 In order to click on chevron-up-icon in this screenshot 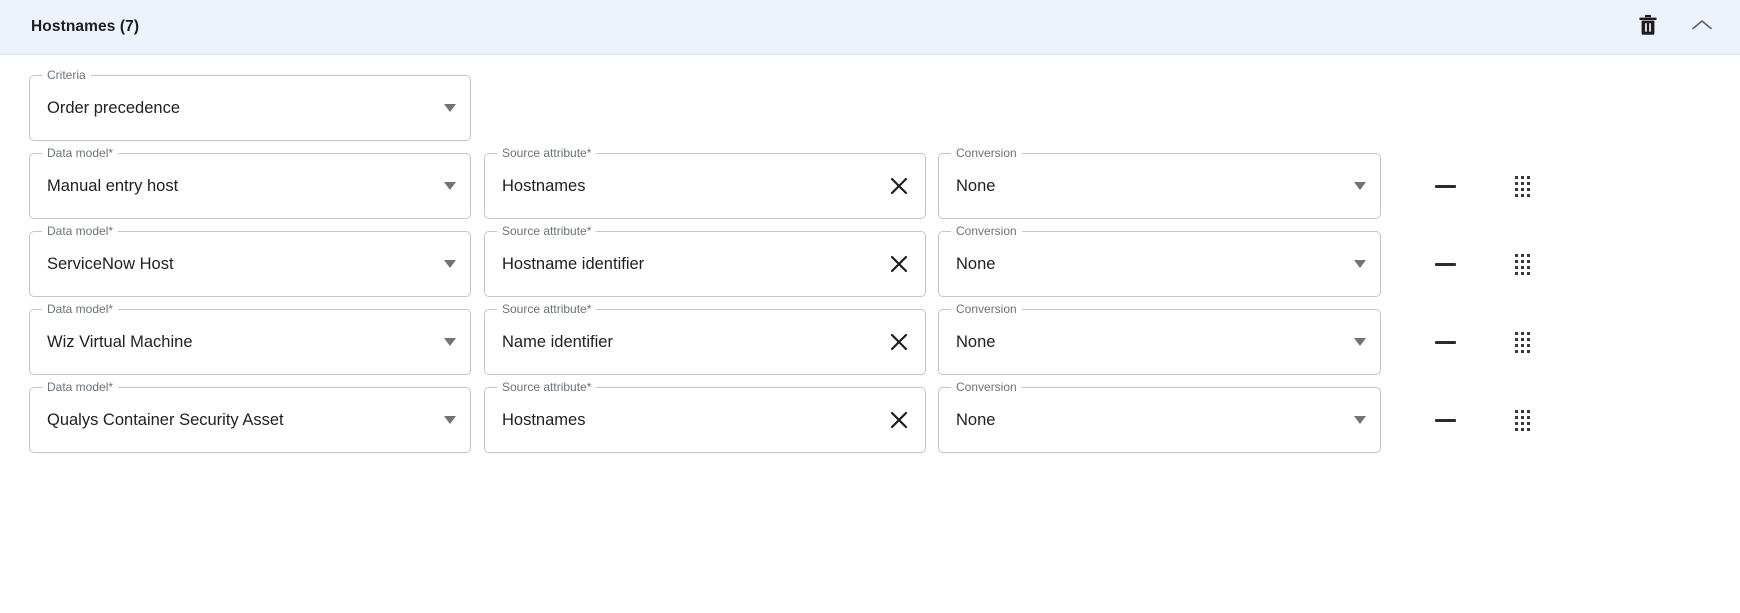, I will do `click(1702, 27)`.